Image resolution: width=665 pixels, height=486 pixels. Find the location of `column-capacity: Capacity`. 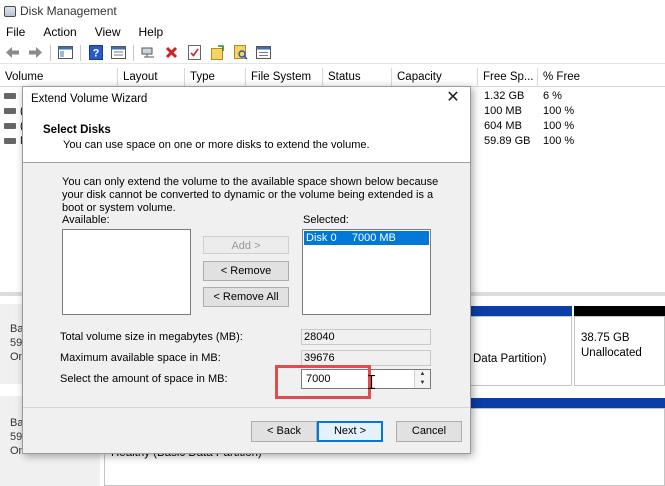

column-capacity: Capacity is located at coordinates (435, 77).